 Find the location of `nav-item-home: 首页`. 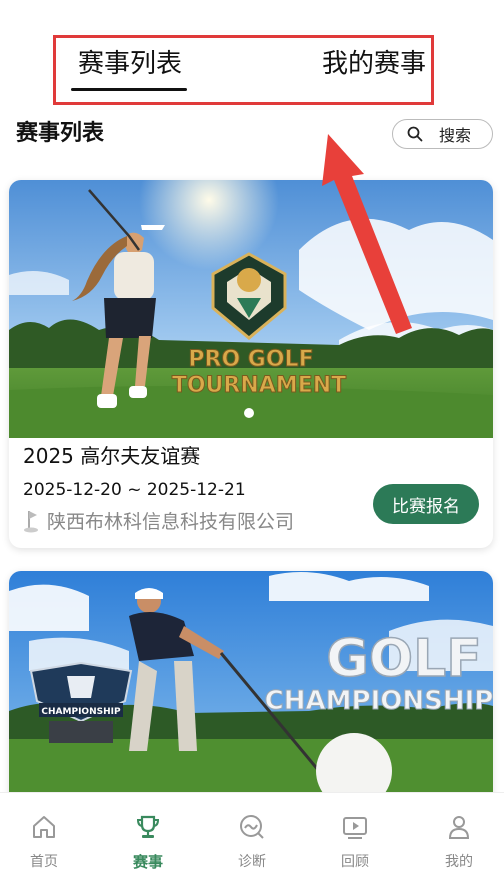

nav-item-home: 首页 is located at coordinates (47, 833).